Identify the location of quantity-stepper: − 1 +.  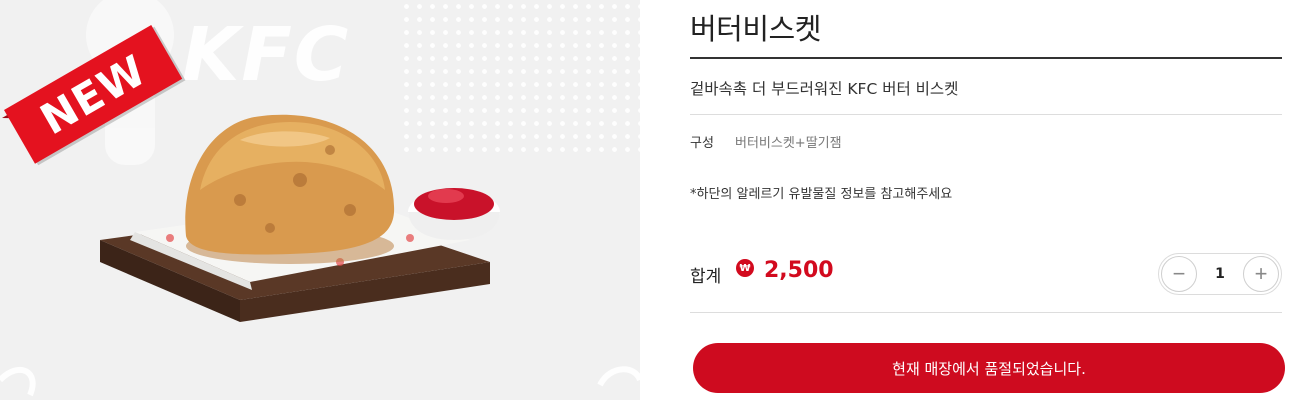
(1220, 274).